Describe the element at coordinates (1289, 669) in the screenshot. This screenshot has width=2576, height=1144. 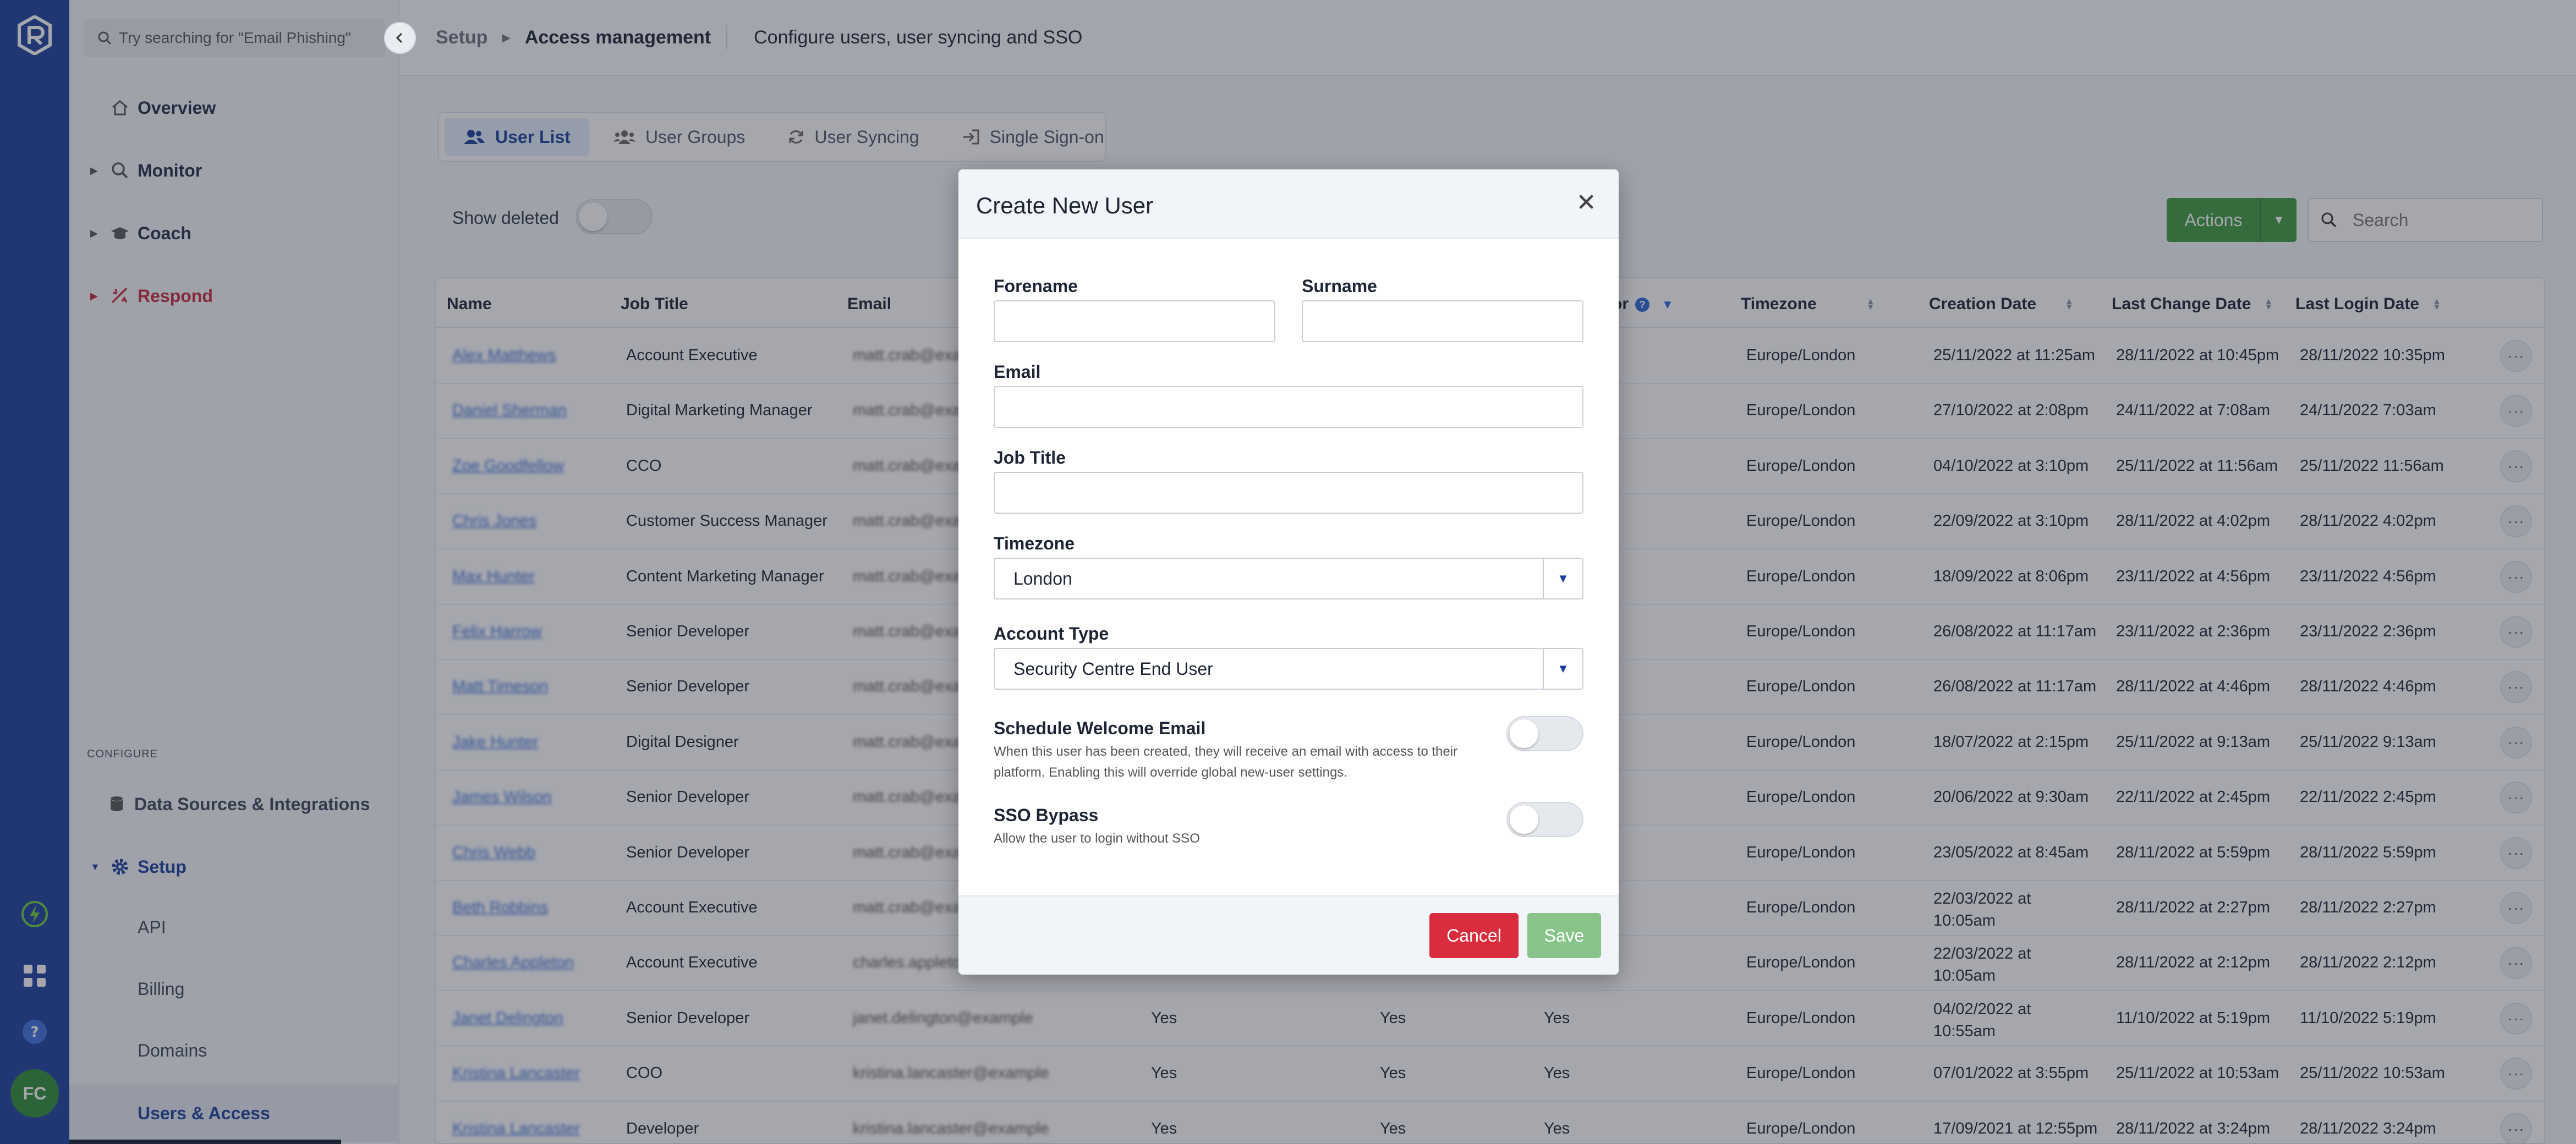
I see `account-type-select: Security Centre End User ▼` at that location.